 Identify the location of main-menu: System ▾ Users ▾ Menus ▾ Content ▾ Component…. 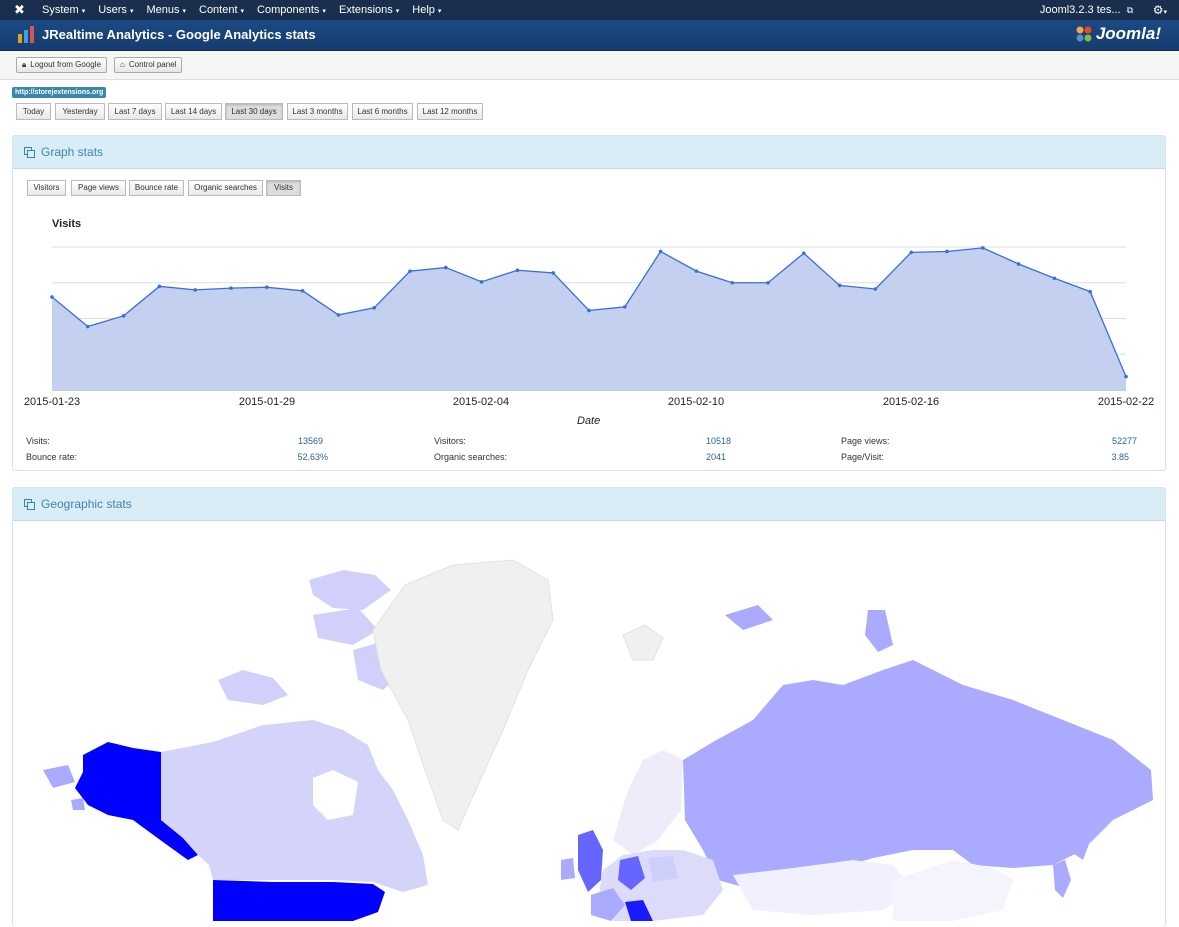
(241, 10).